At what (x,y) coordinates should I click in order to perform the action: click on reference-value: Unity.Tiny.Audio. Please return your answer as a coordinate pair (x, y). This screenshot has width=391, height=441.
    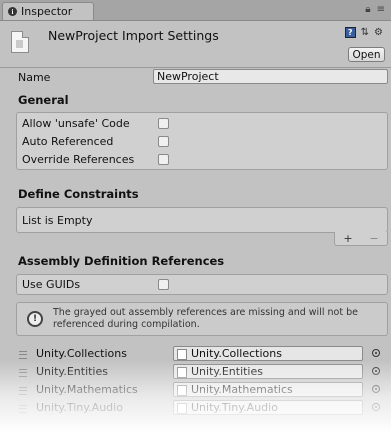
    Looking at the image, I should click on (234, 407).